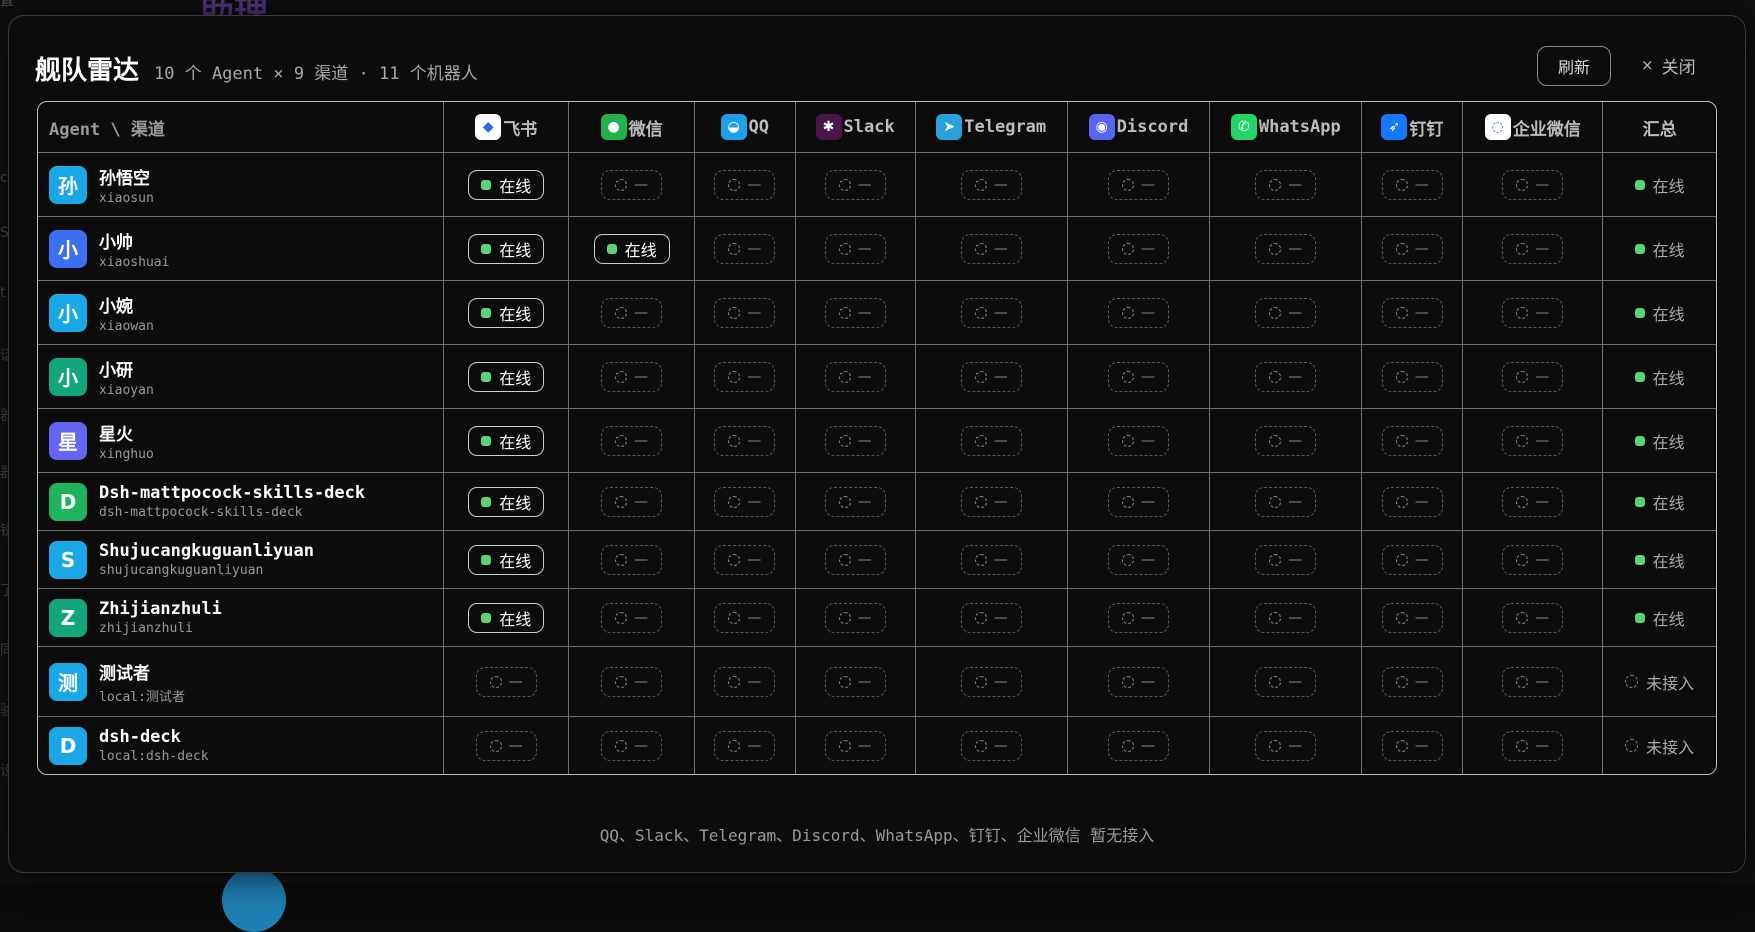 The width and height of the screenshot is (1755, 932). What do you see at coordinates (1668, 65) in the screenshot?
I see `close-button: × 关闭` at bounding box center [1668, 65].